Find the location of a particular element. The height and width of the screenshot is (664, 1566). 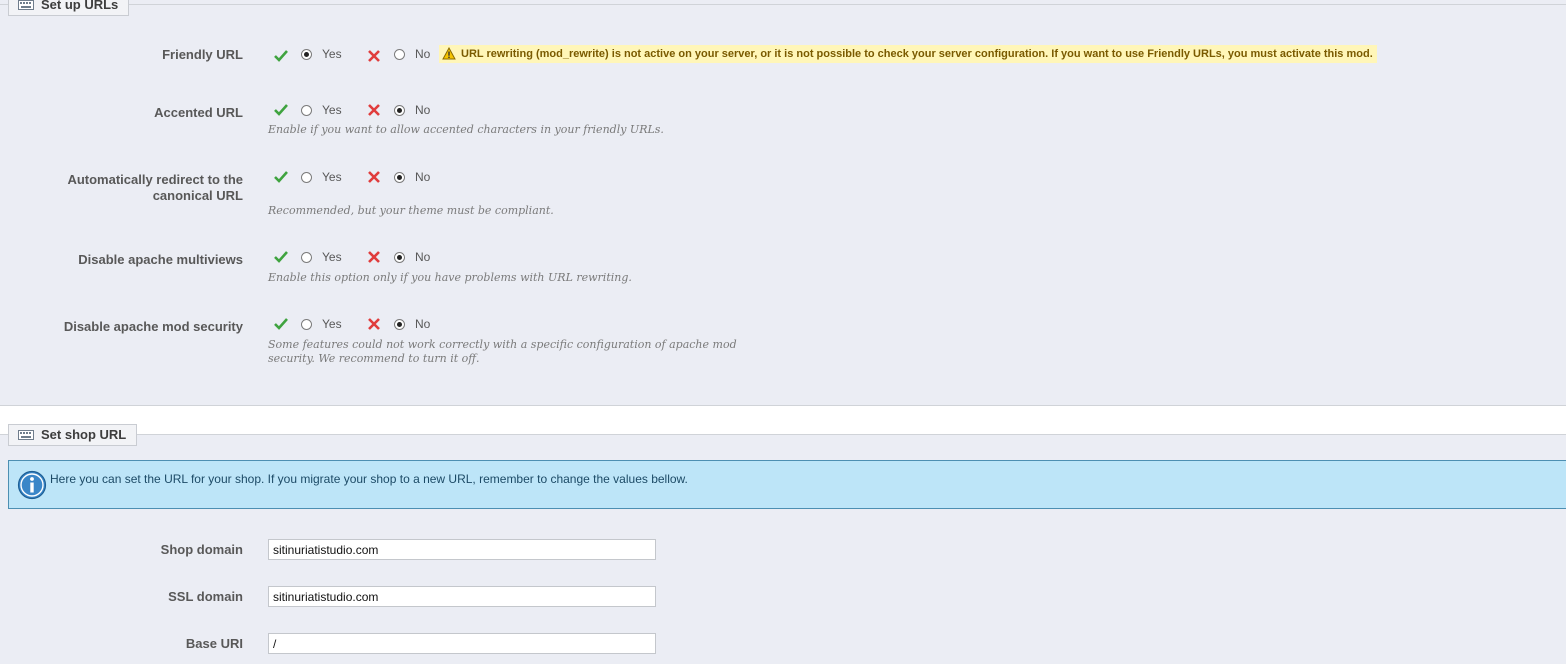

base-uri-input is located at coordinates (462, 643).